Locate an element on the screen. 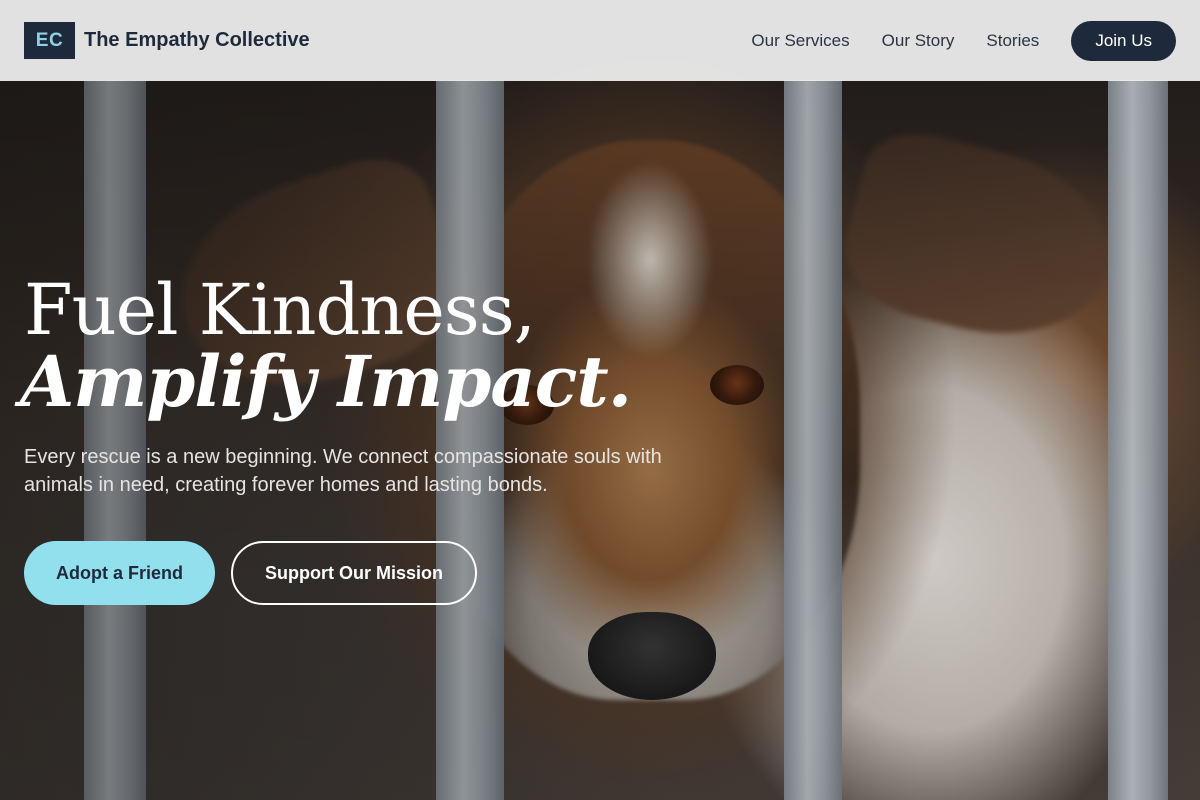  adopt-a-friend-button: Adopt a Friend is located at coordinates (119, 573).